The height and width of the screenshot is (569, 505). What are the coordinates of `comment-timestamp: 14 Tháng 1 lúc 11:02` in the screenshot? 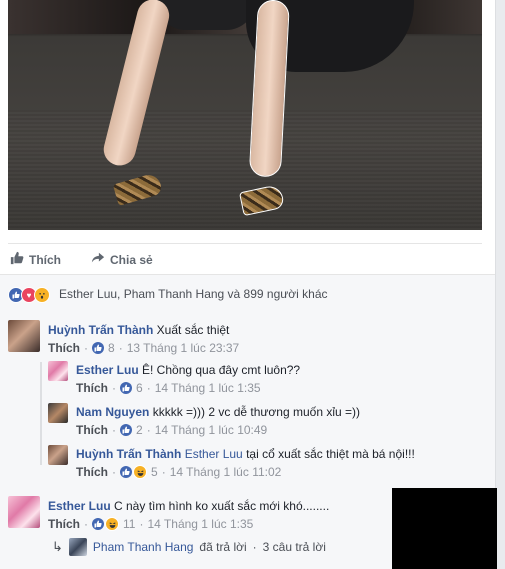 It's located at (226, 472).